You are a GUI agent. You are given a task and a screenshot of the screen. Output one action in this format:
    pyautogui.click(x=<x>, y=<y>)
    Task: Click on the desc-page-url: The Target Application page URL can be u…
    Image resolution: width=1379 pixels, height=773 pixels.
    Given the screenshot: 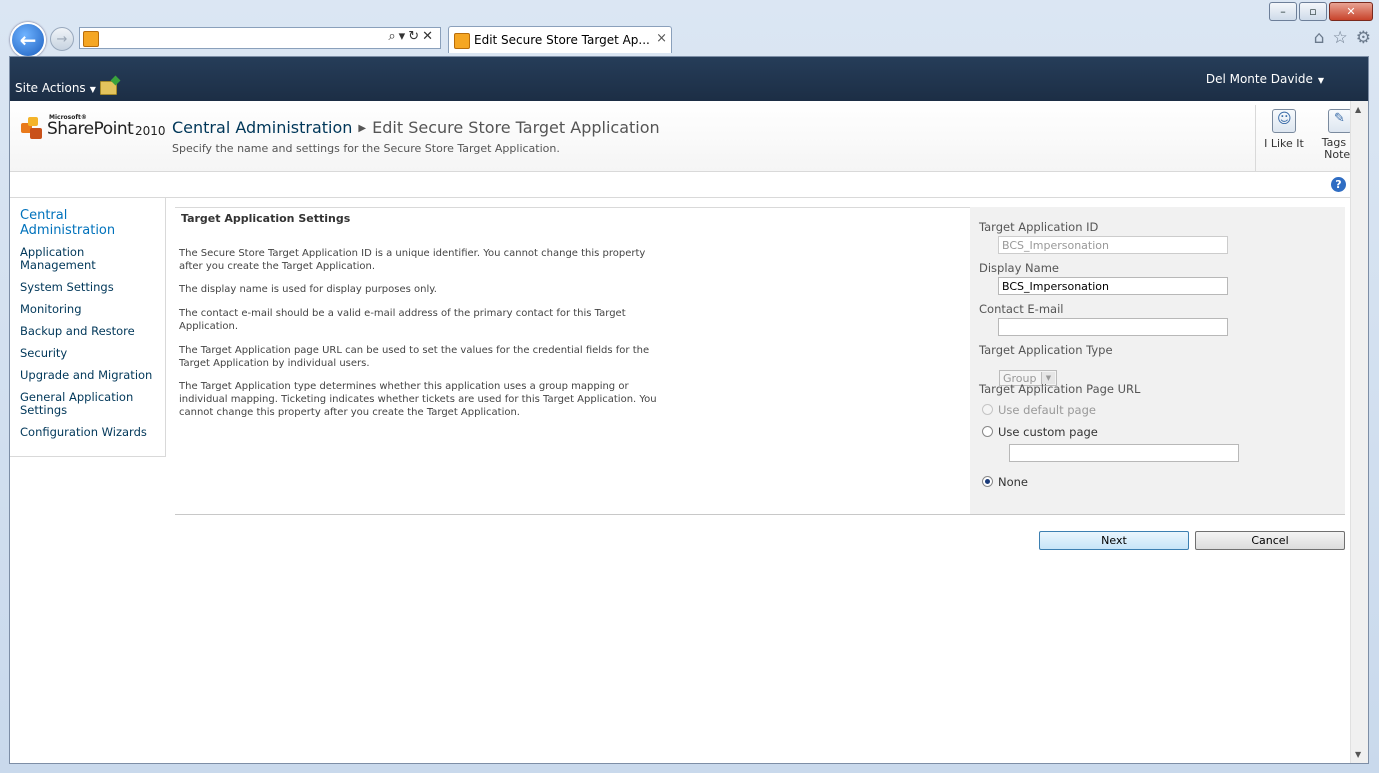 What is the action you would take?
    pyautogui.click(x=414, y=357)
    